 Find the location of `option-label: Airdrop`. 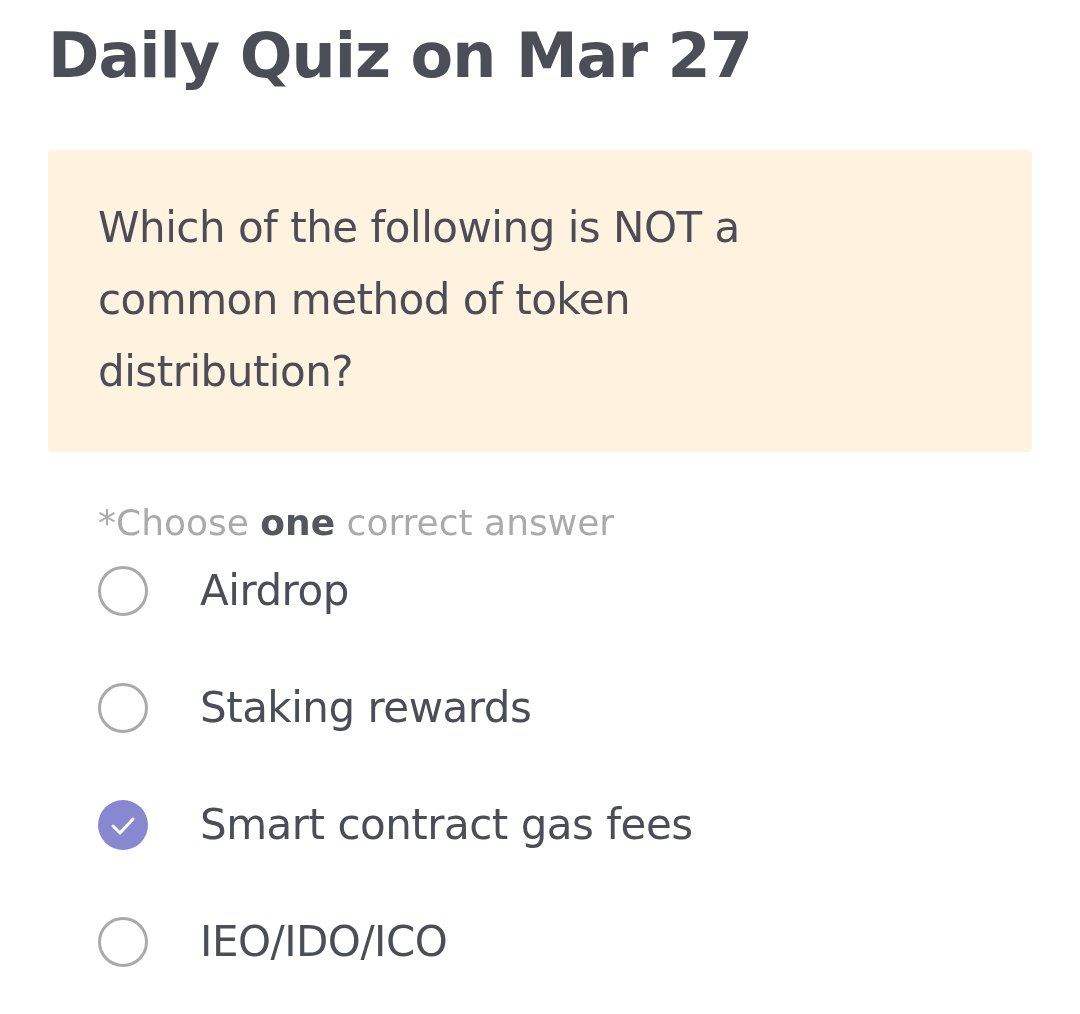

option-label: Airdrop is located at coordinates (274, 591).